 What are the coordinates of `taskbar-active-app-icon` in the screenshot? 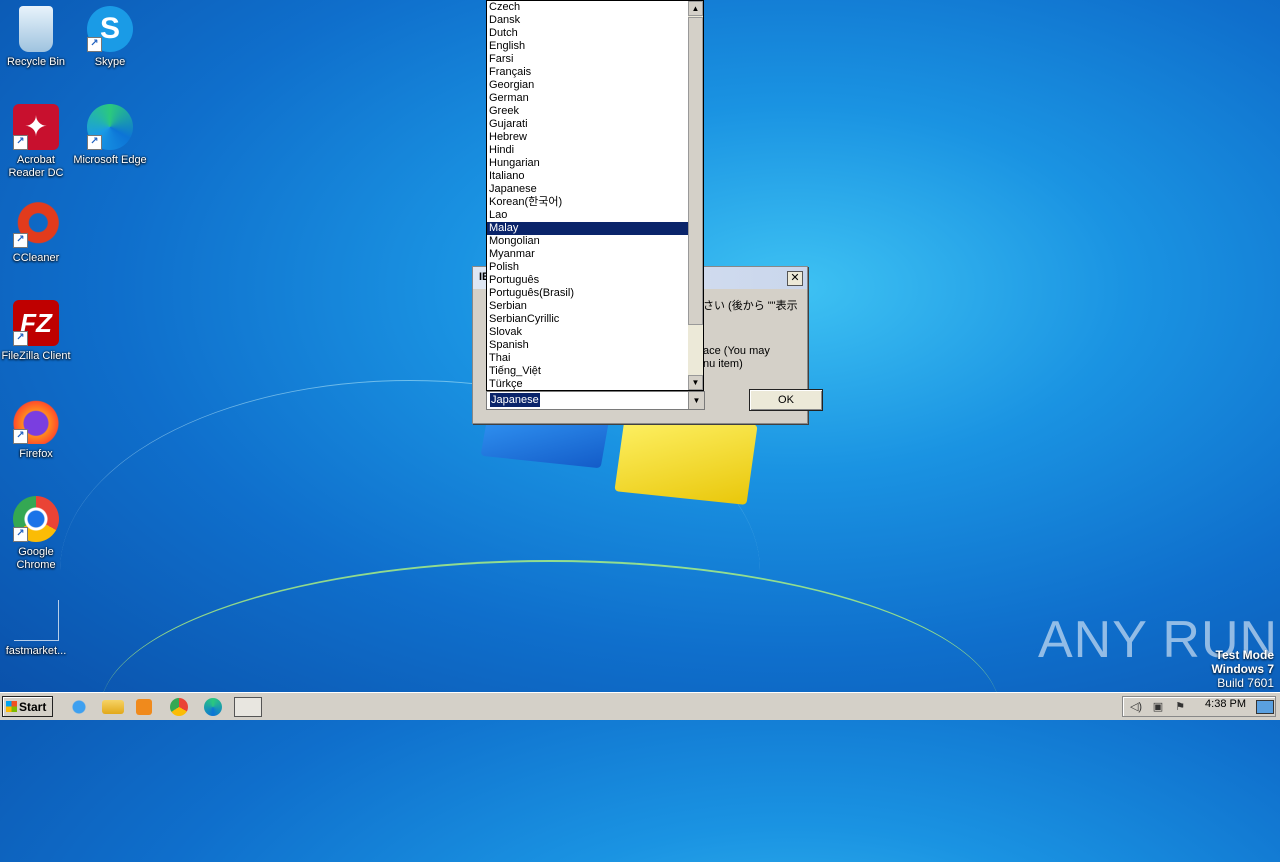 It's located at (248, 707).